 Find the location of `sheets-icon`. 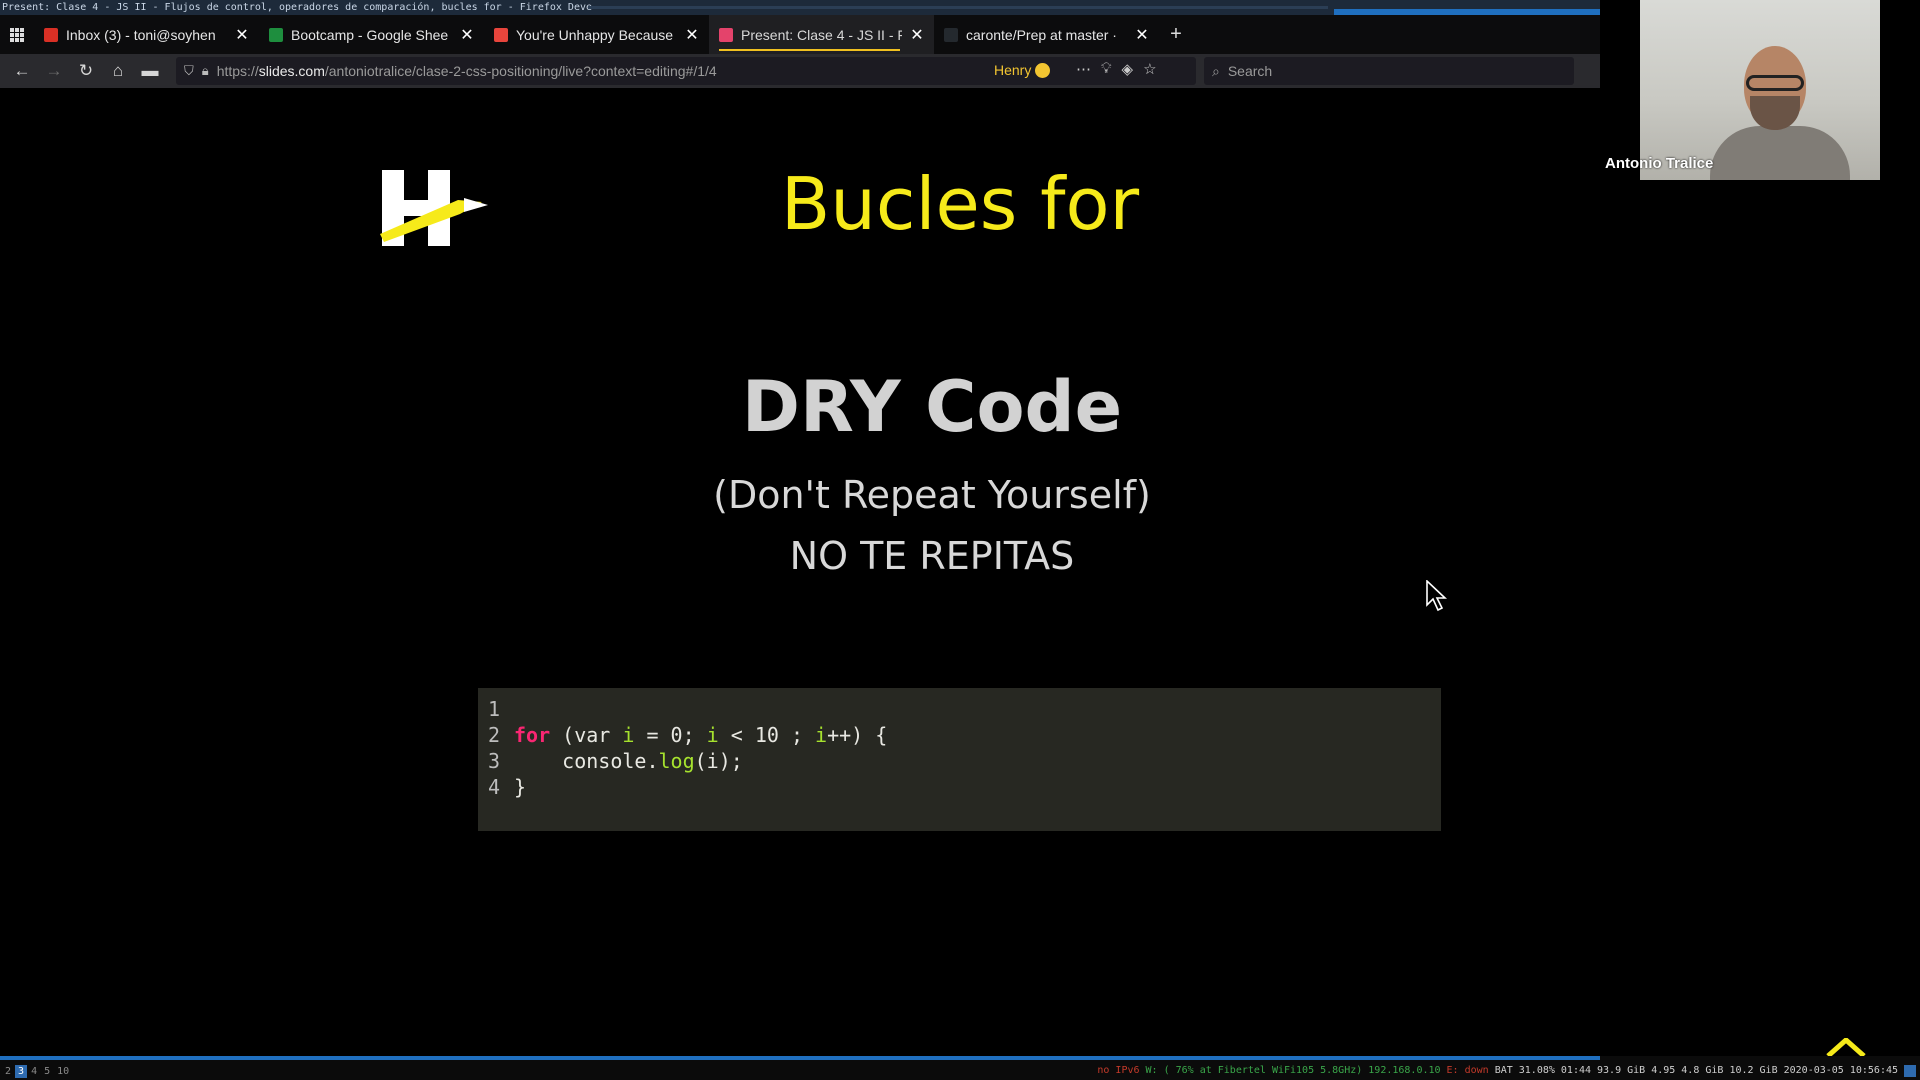

sheets-icon is located at coordinates (276, 34).